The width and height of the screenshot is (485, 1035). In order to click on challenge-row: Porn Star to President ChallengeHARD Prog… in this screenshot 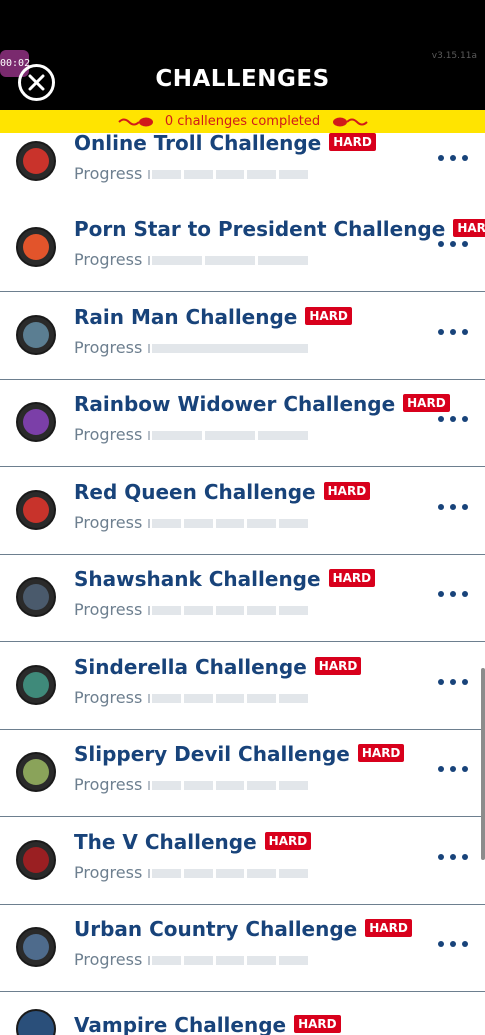, I will do `click(242, 248)`.